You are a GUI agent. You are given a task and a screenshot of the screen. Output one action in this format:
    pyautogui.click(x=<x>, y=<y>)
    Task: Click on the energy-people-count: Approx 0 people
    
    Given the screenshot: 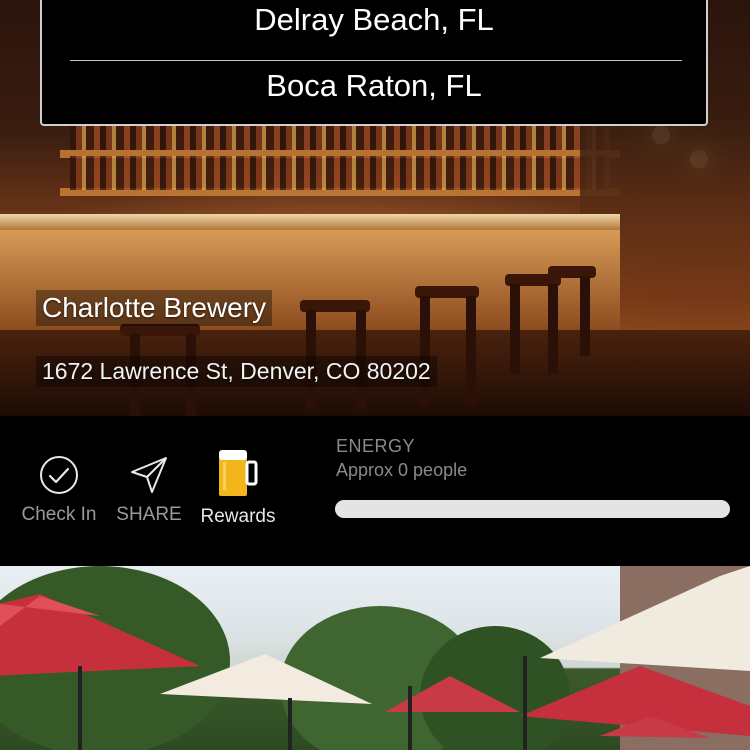 What is the action you would take?
    pyautogui.click(x=402, y=470)
    